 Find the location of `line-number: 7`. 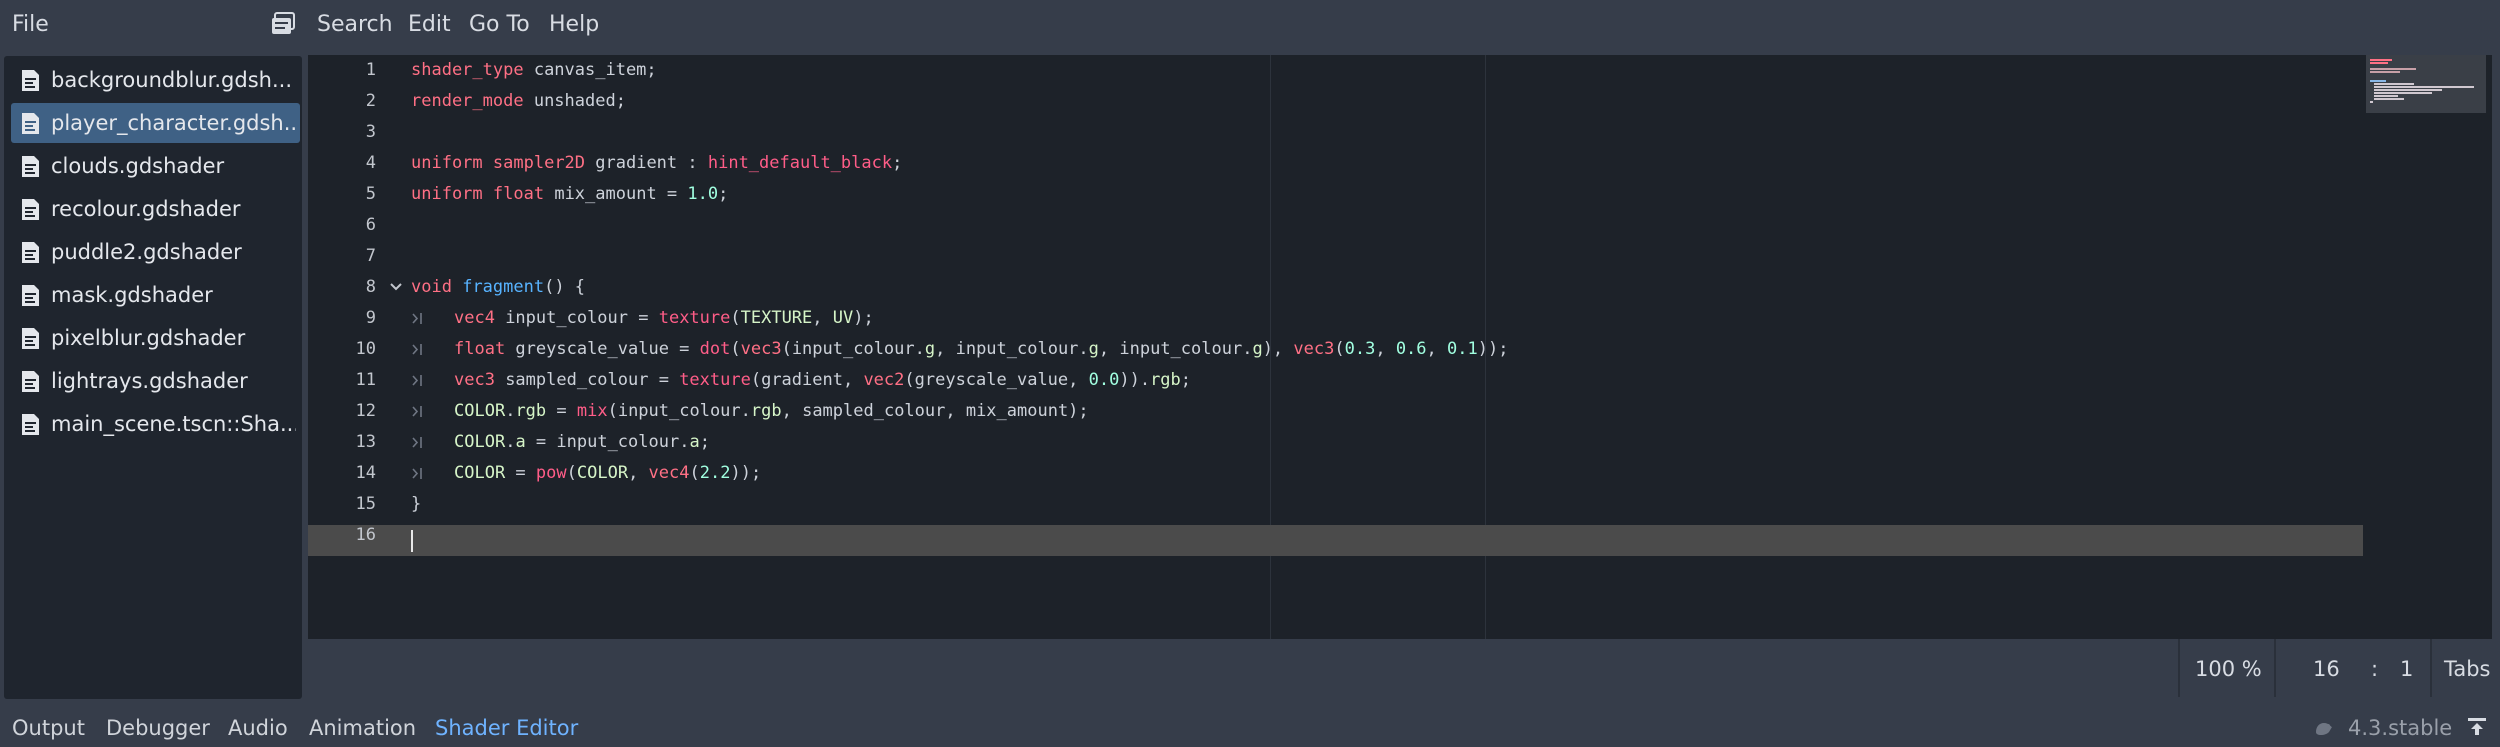

line-number: 7 is located at coordinates (370, 256).